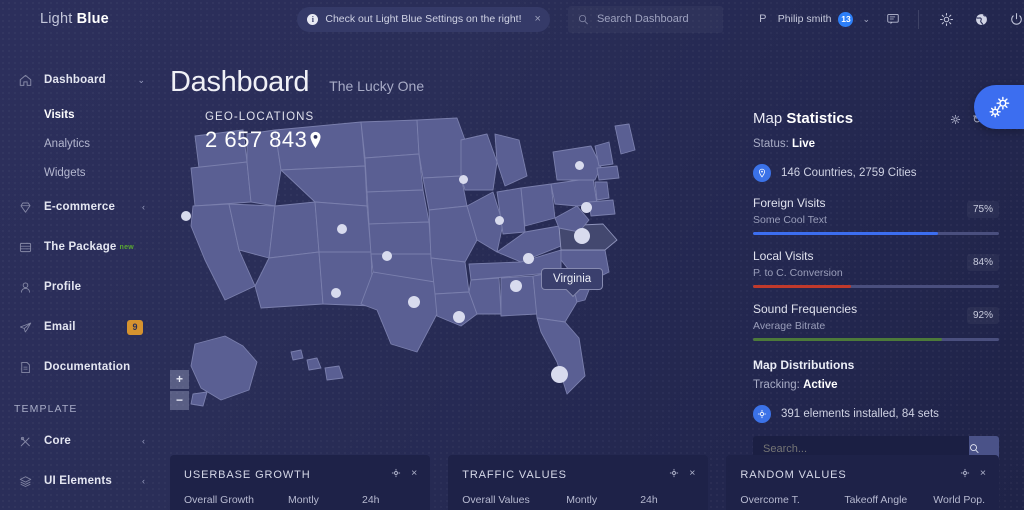 This screenshot has height=510, width=1024. Describe the element at coordinates (805, 309) in the screenshot. I see `metric-name: Sound Frequencies` at that location.